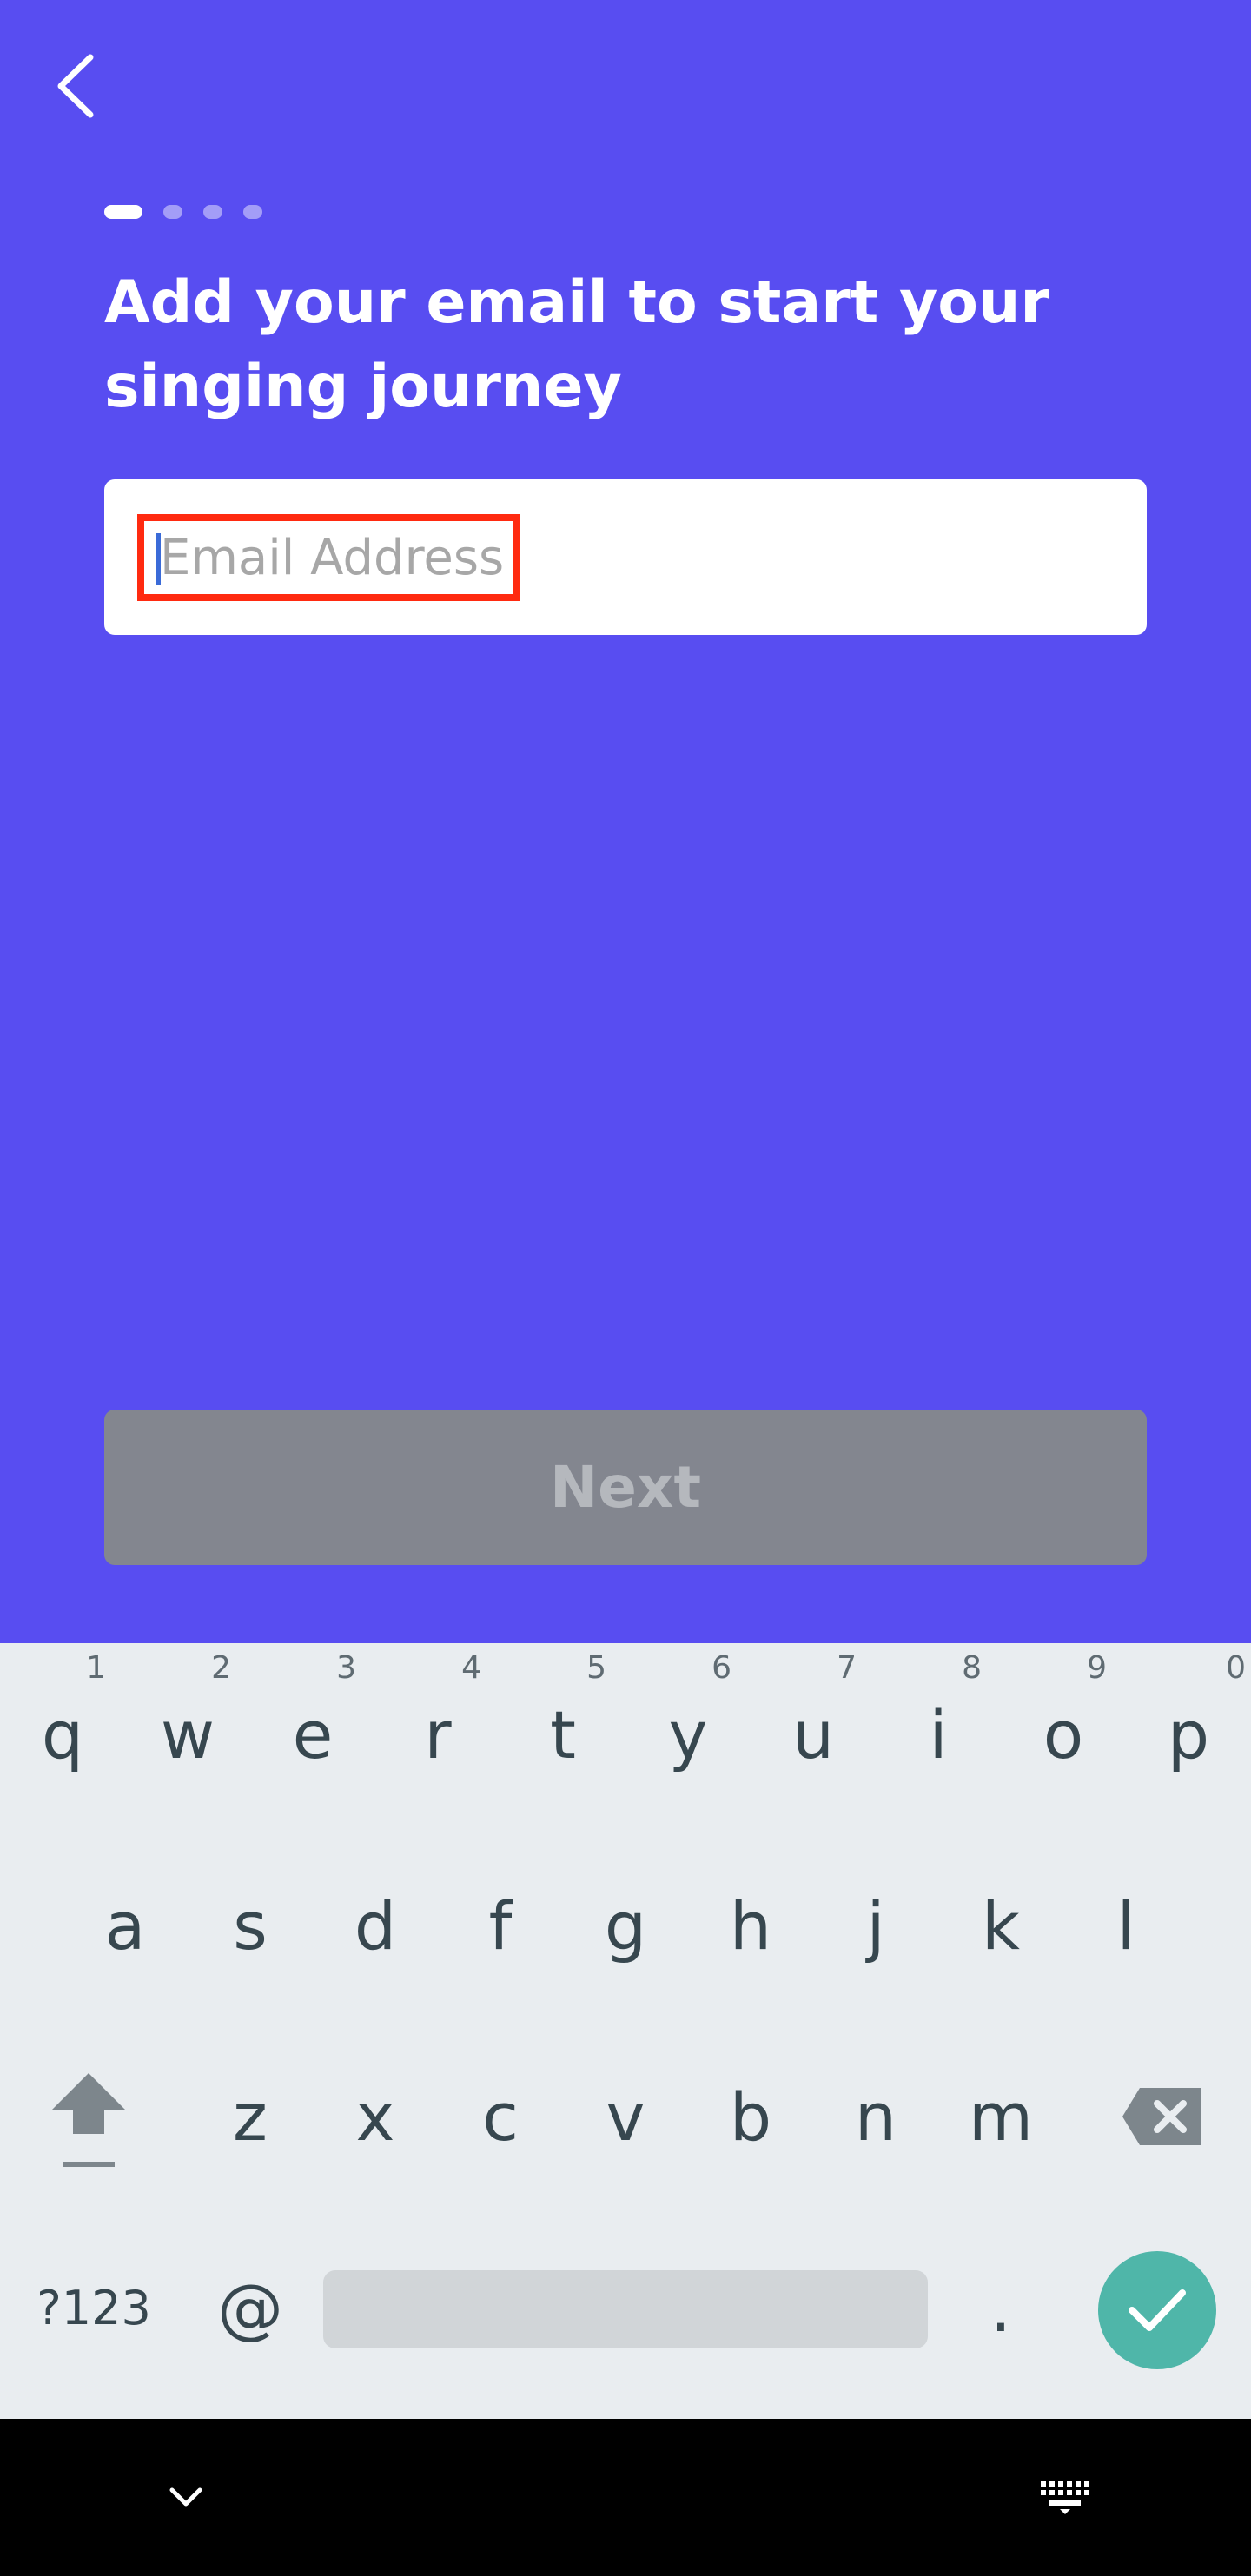 Image resolution: width=1251 pixels, height=2576 pixels. I want to click on email-field-container, so click(625, 557).